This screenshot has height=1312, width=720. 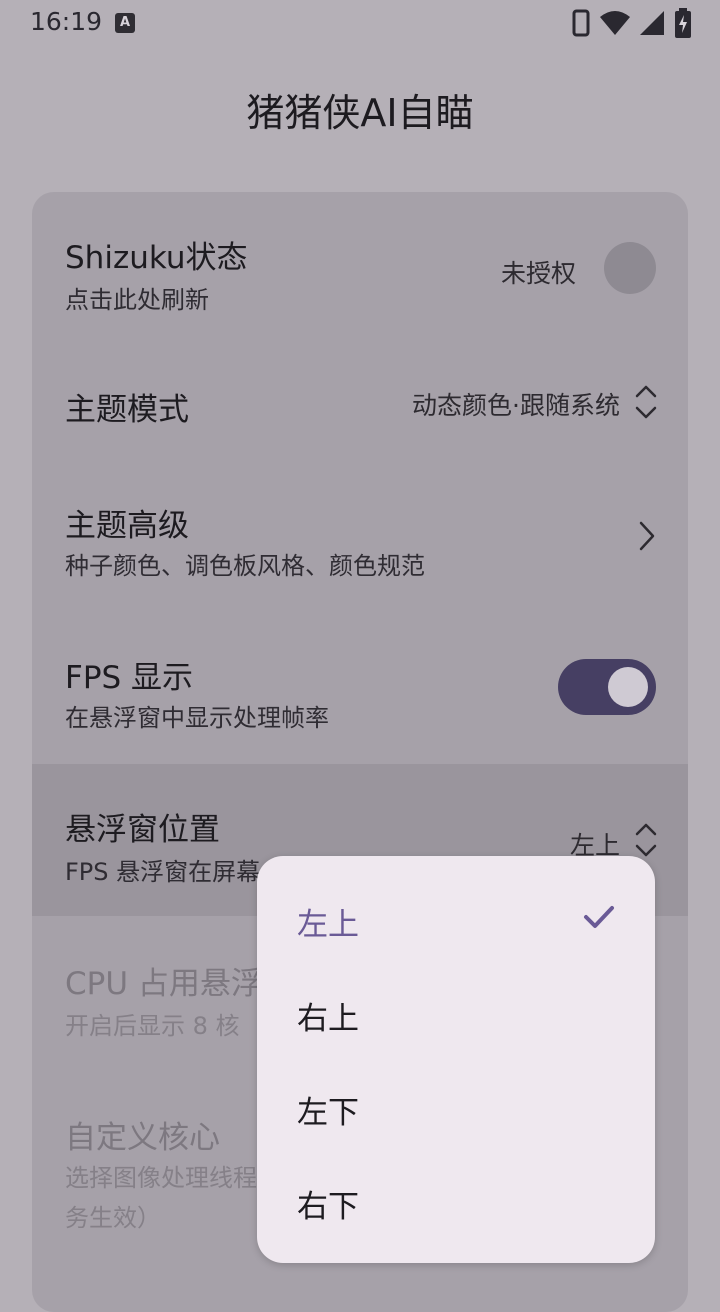 I want to click on shizuku-subtitle: 点击此处刷新, so click(x=137, y=300).